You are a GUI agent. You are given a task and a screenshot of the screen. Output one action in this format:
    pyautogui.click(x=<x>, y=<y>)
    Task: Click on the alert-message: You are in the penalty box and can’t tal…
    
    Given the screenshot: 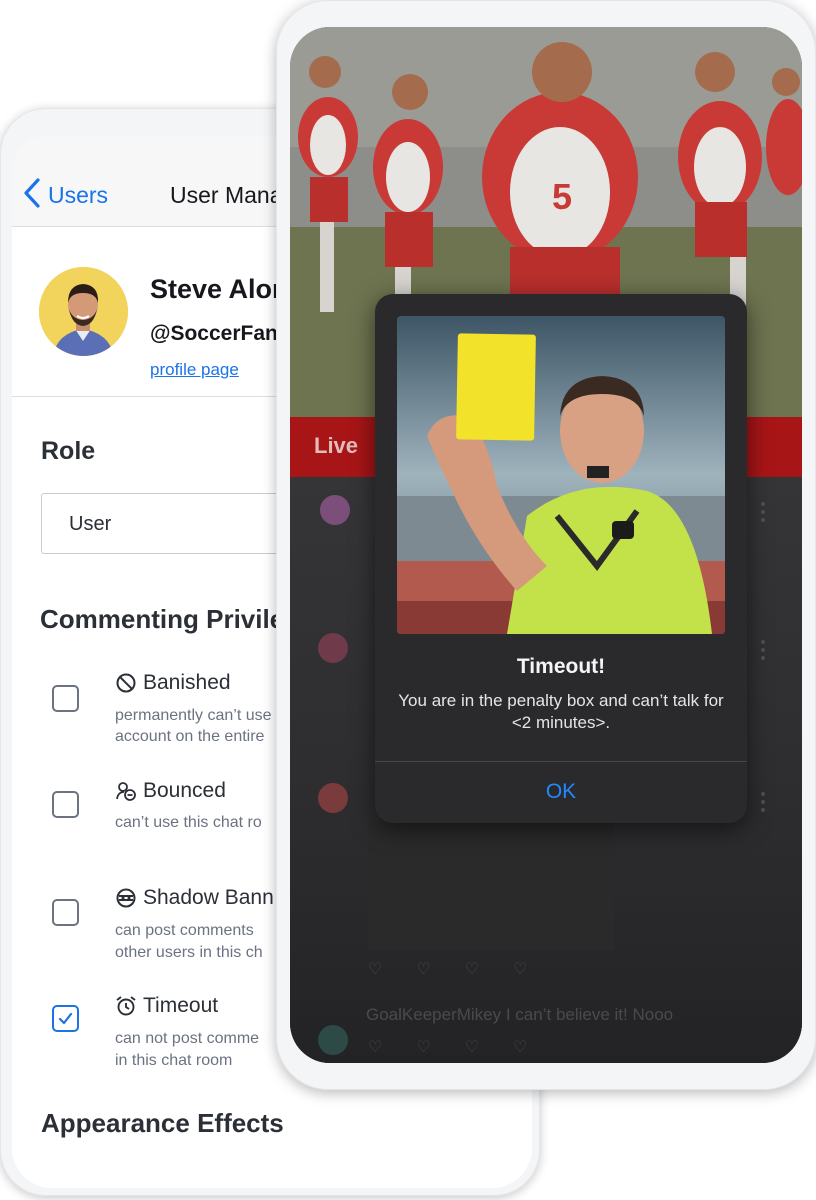 What is the action you would take?
    pyautogui.click(x=561, y=711)
    